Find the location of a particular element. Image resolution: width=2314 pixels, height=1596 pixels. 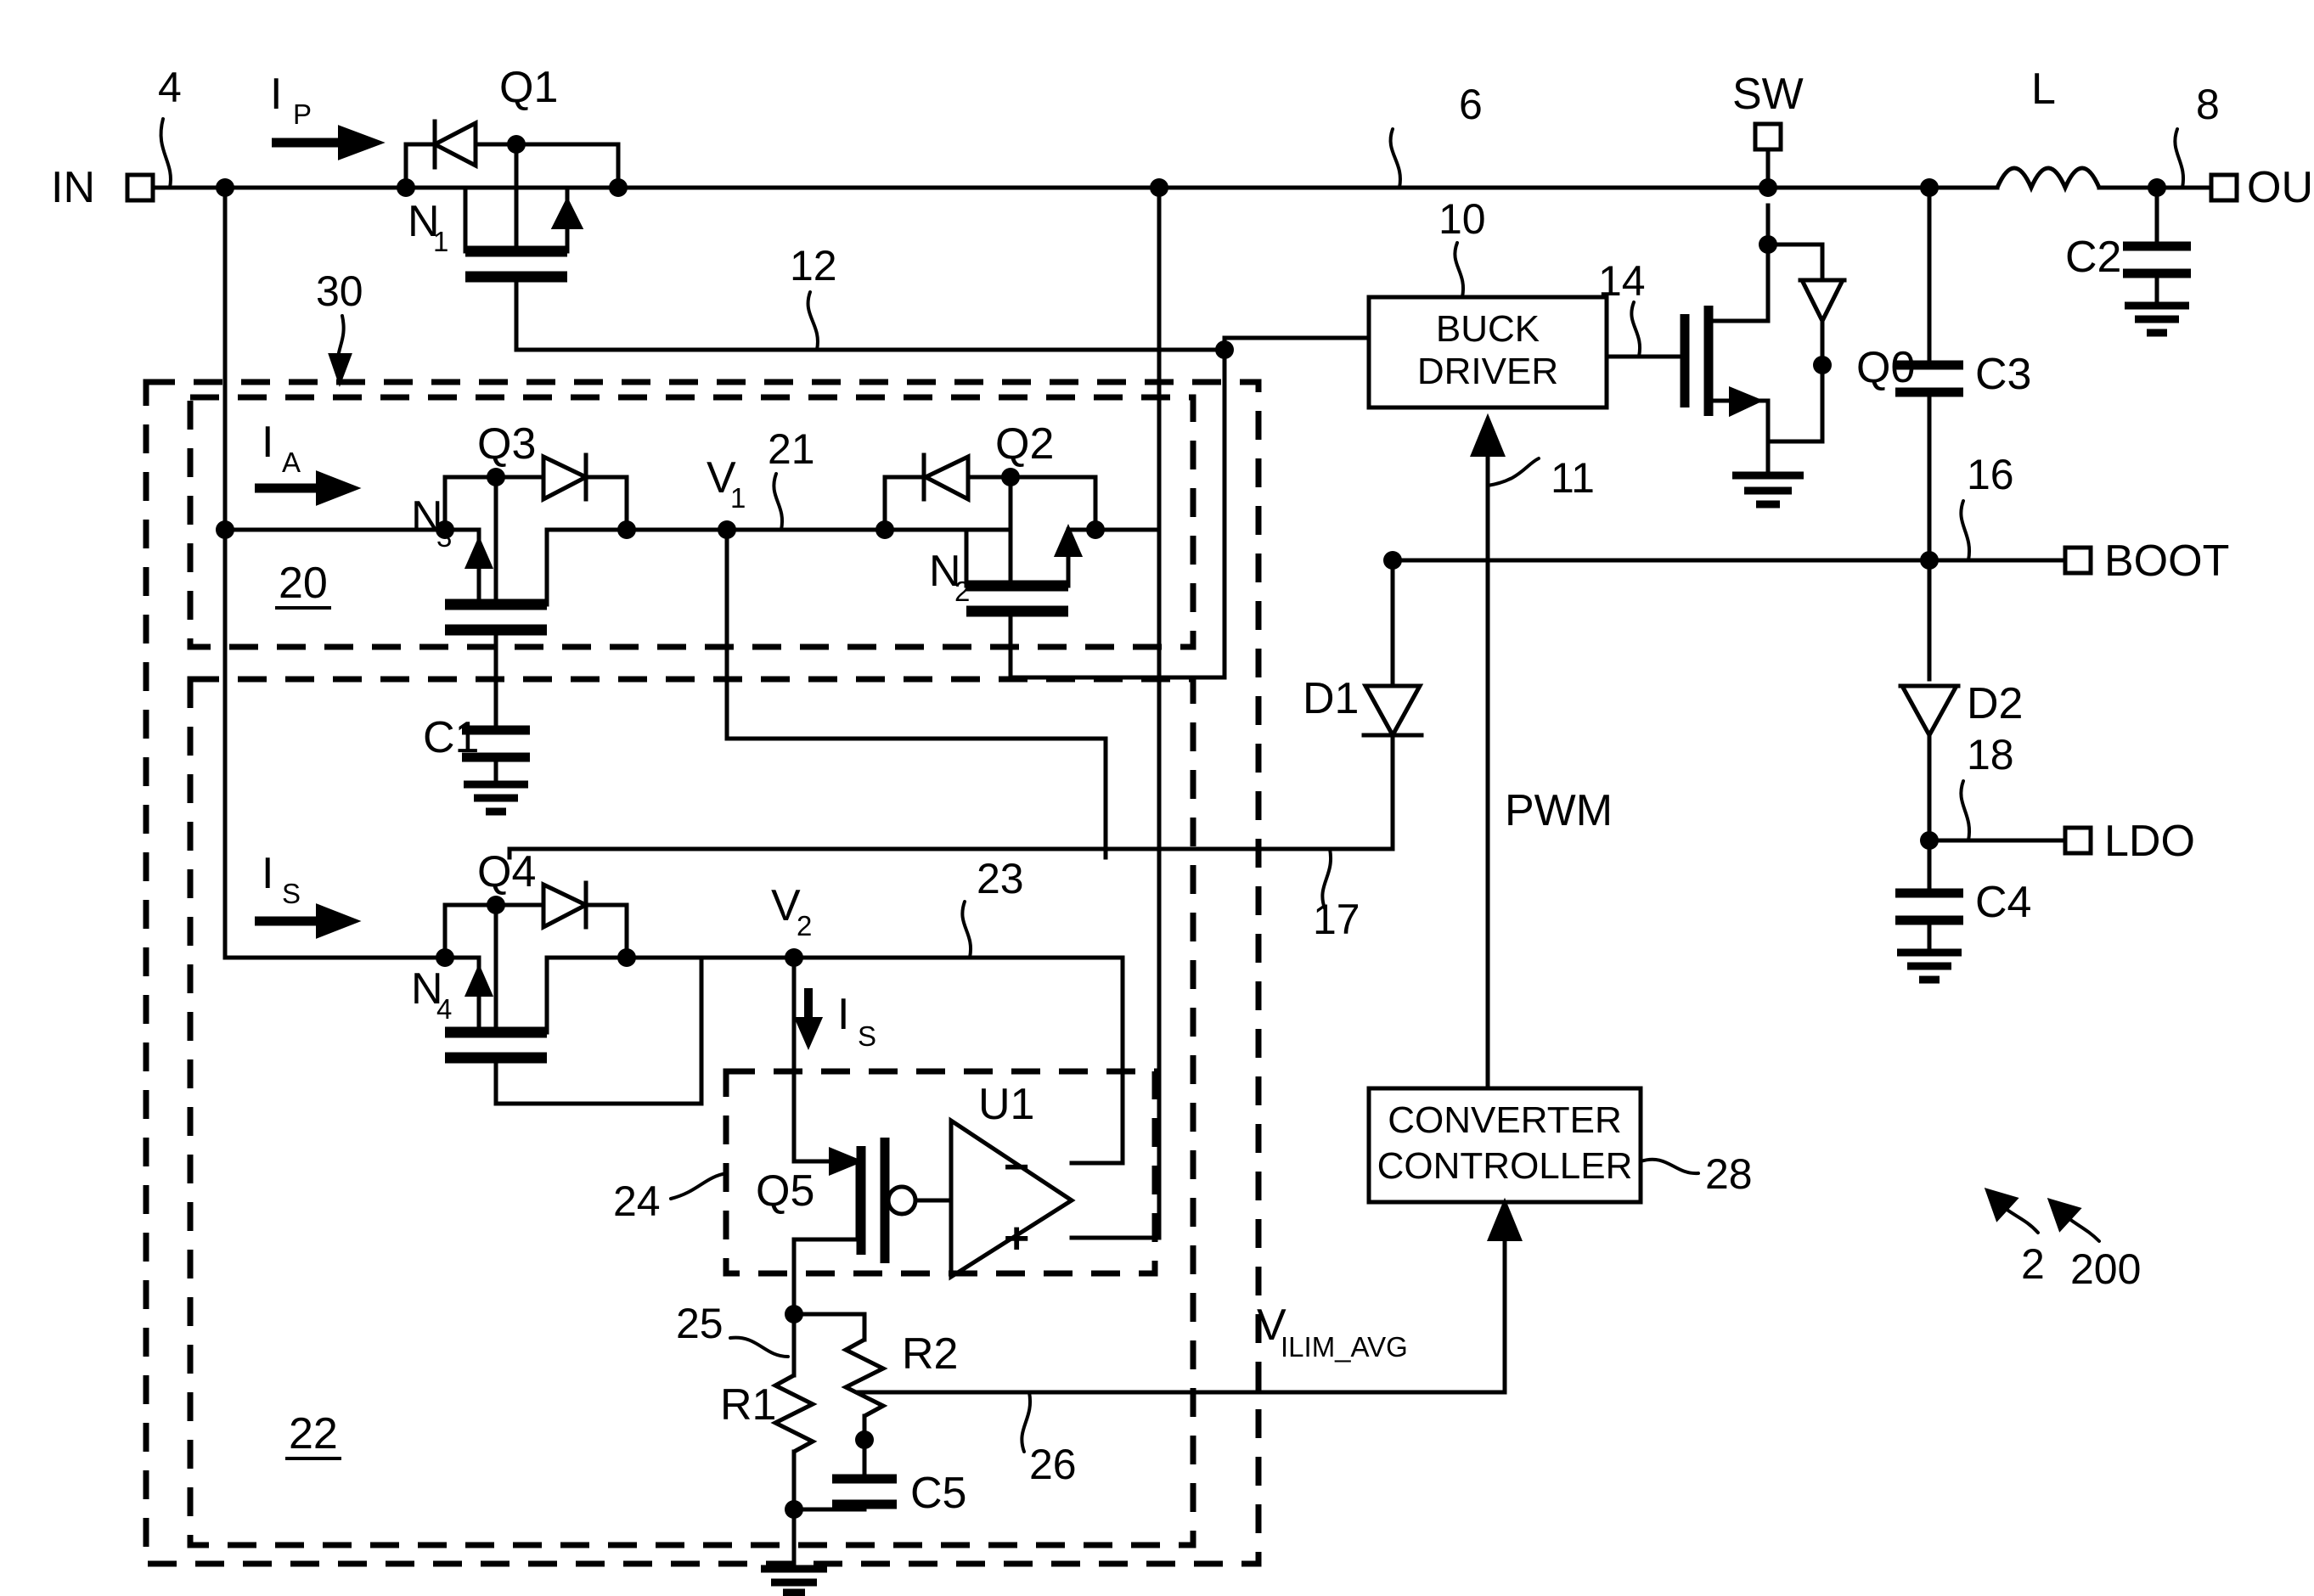

ref-2: 2 is located at coordinates (2033, 1264).